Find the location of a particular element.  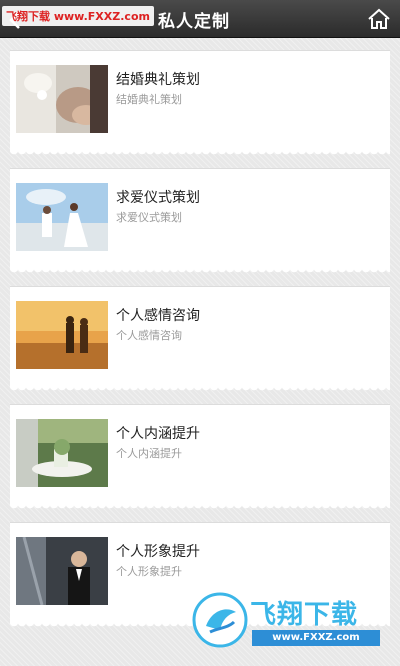

item-subtitle: 个人内涵提升 is located at coordinates (149, 453).